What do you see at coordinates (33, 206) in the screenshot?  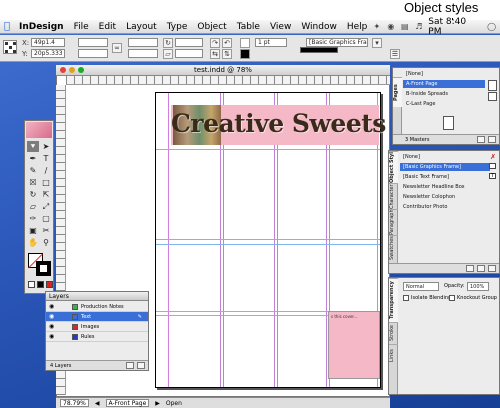 I see `shear-tool-icon: ▱` at bounding box center [33, 206].